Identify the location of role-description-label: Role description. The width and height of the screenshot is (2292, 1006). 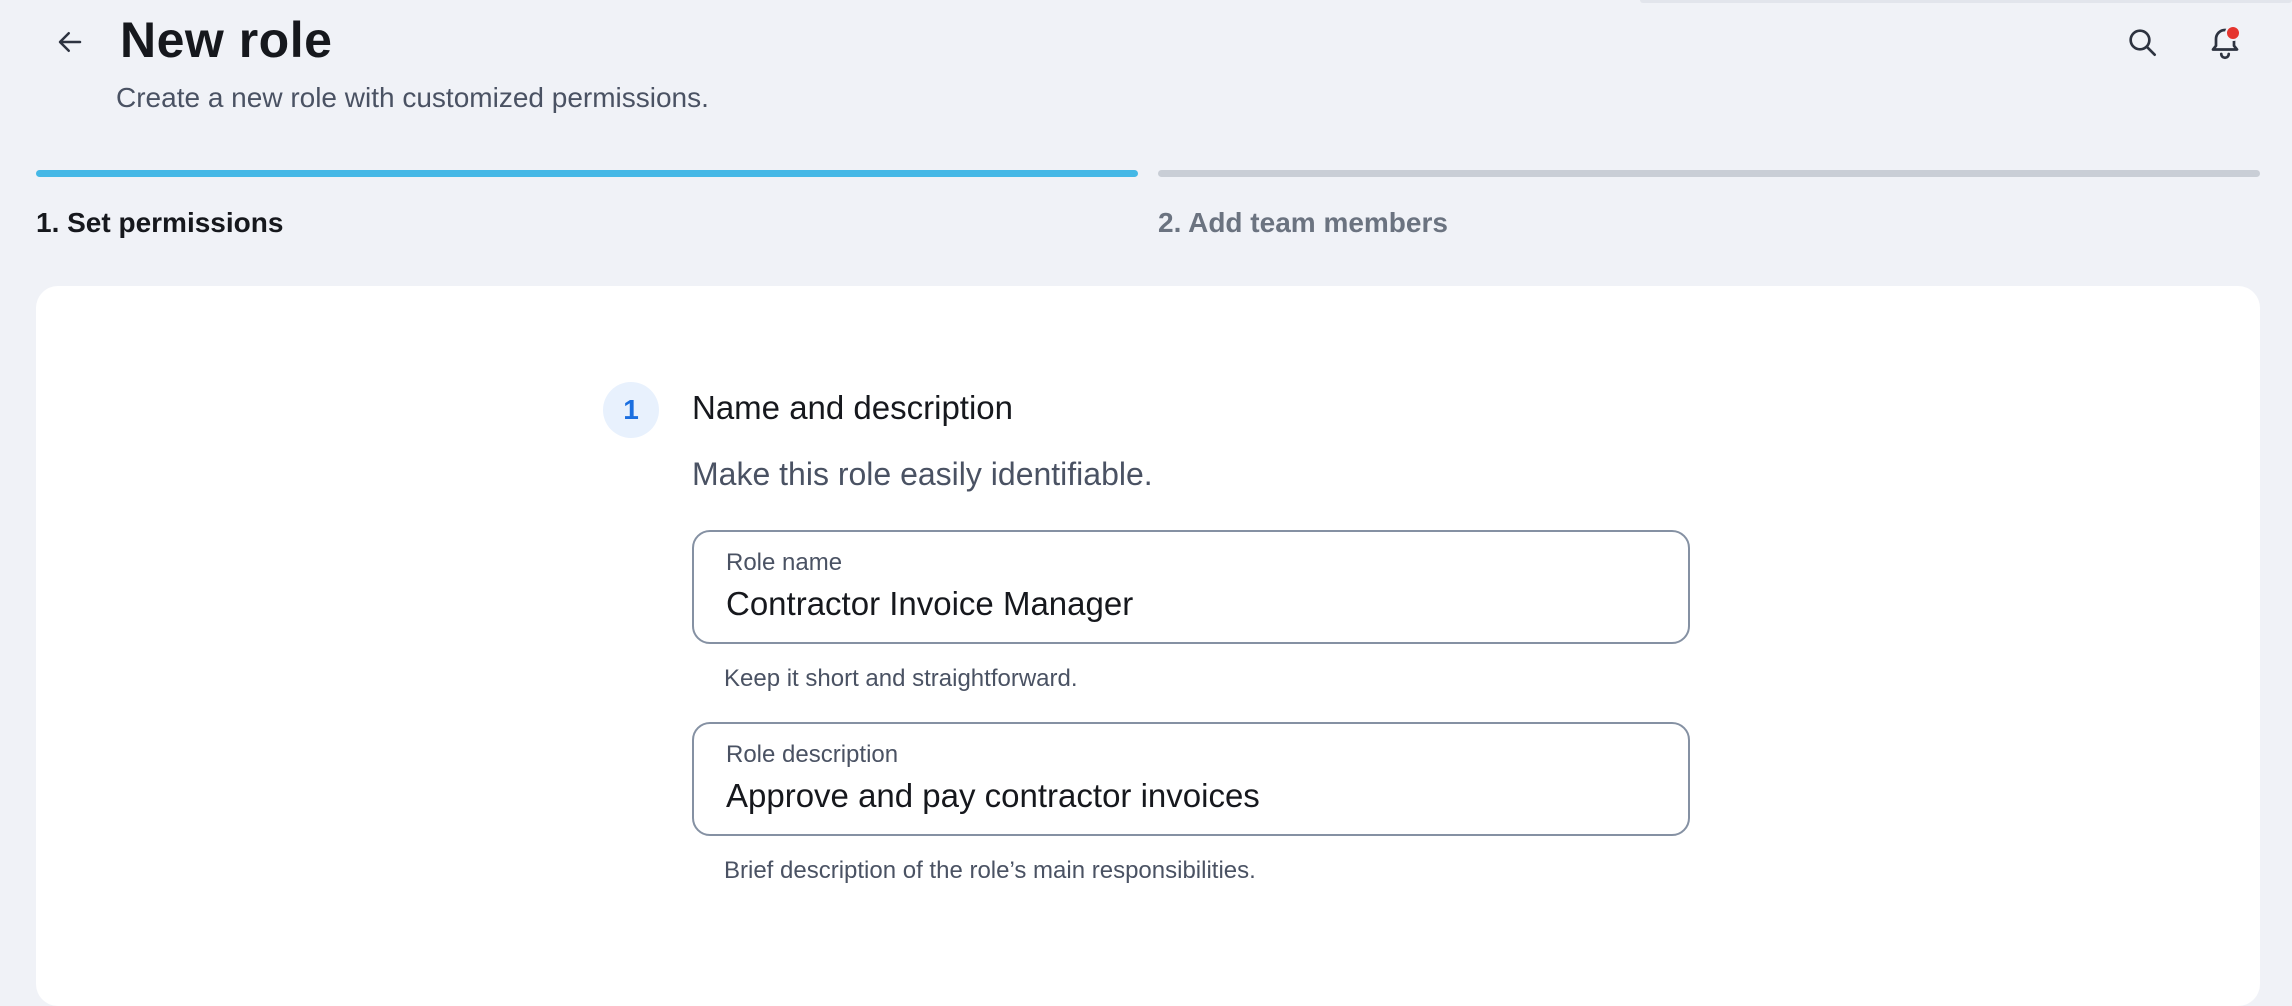
(812, 754).